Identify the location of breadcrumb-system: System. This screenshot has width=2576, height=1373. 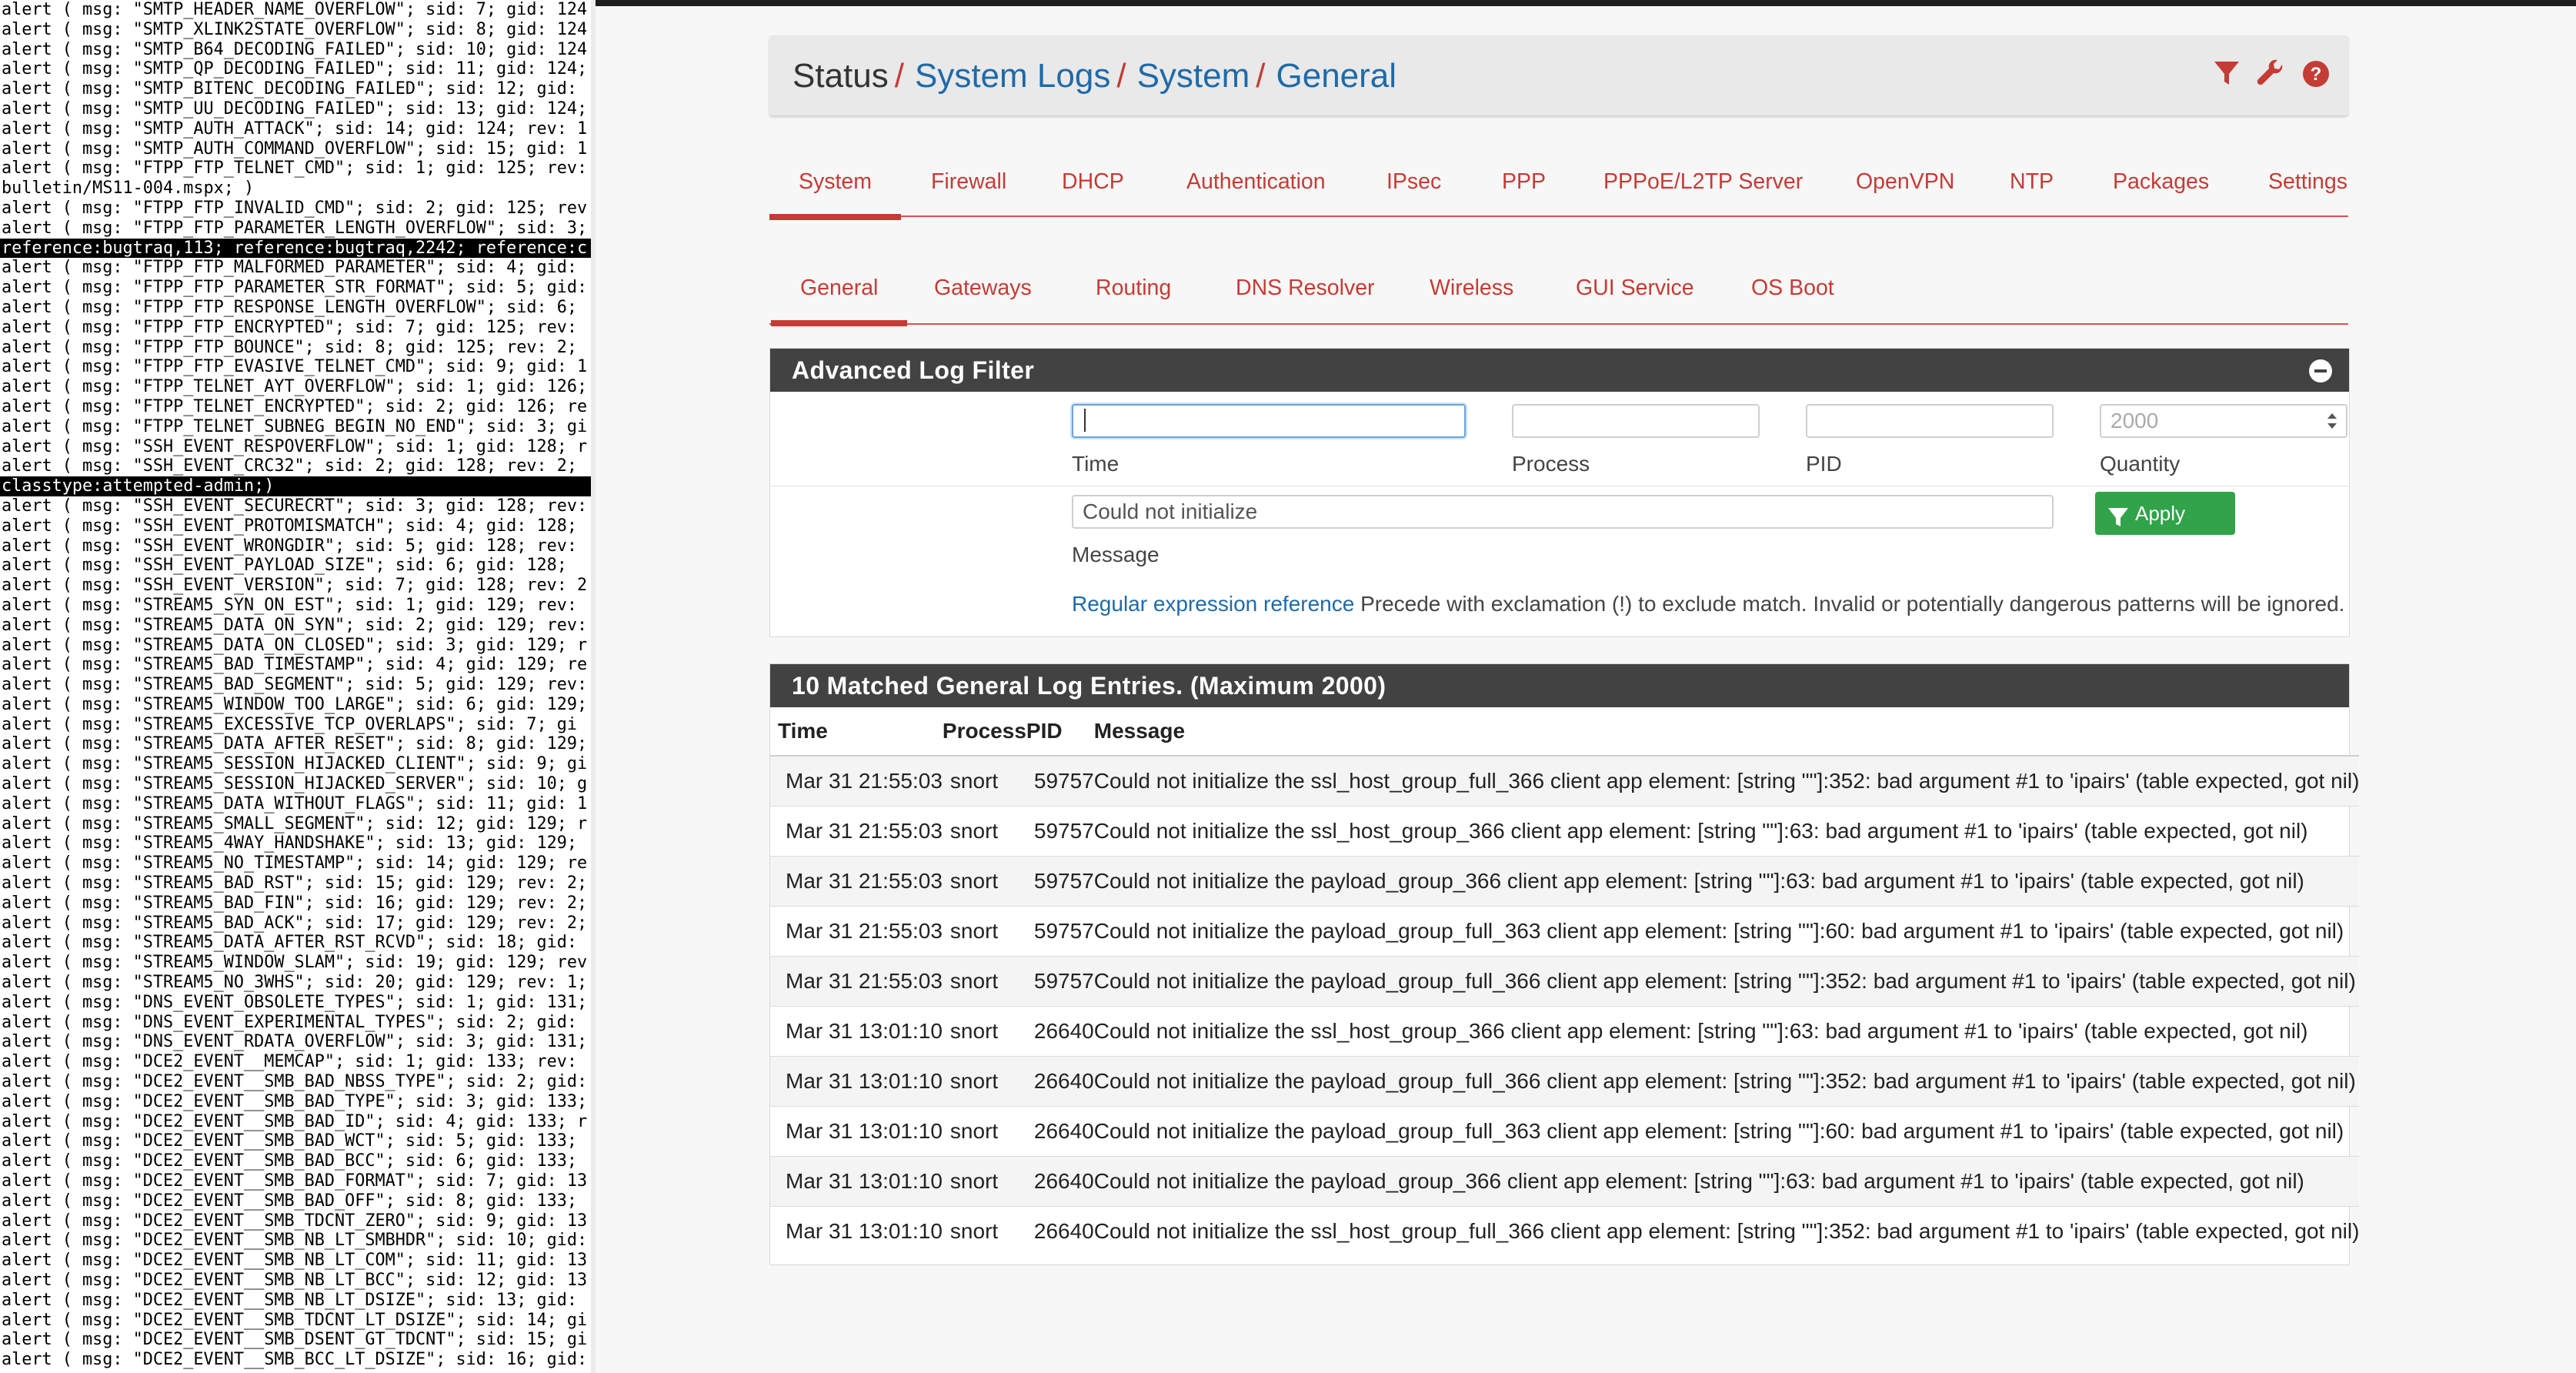
(1193, 76).